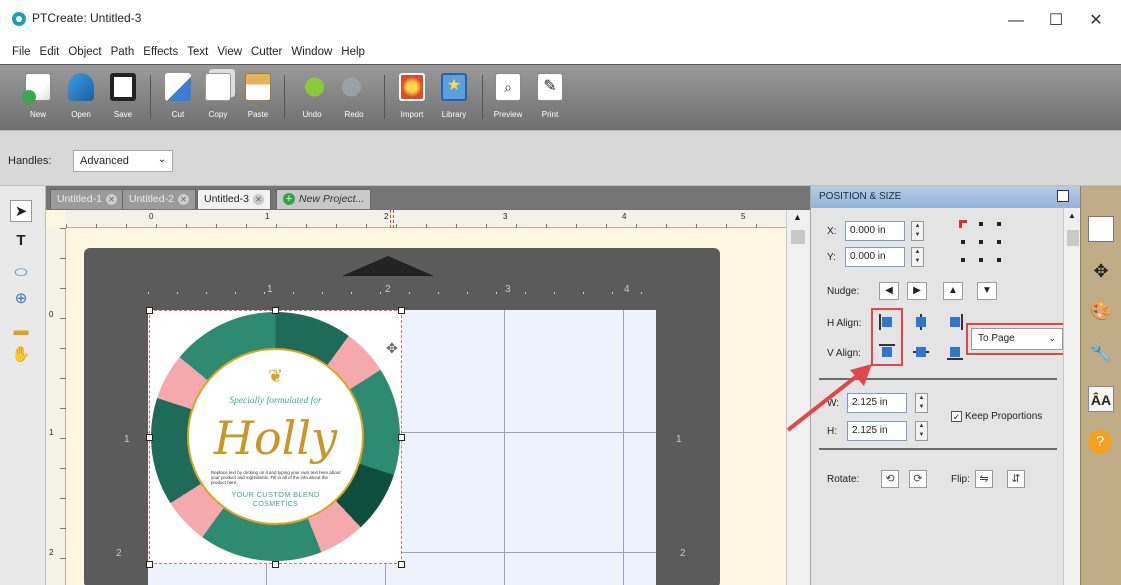 The image size is (1121, 585). I want to click on flip-horizontal-icon: ⇋, so click(984, 479).